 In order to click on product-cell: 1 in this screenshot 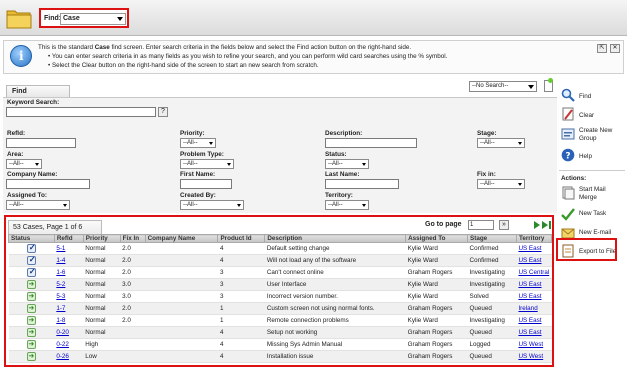, I will do `click(241, 320)`.